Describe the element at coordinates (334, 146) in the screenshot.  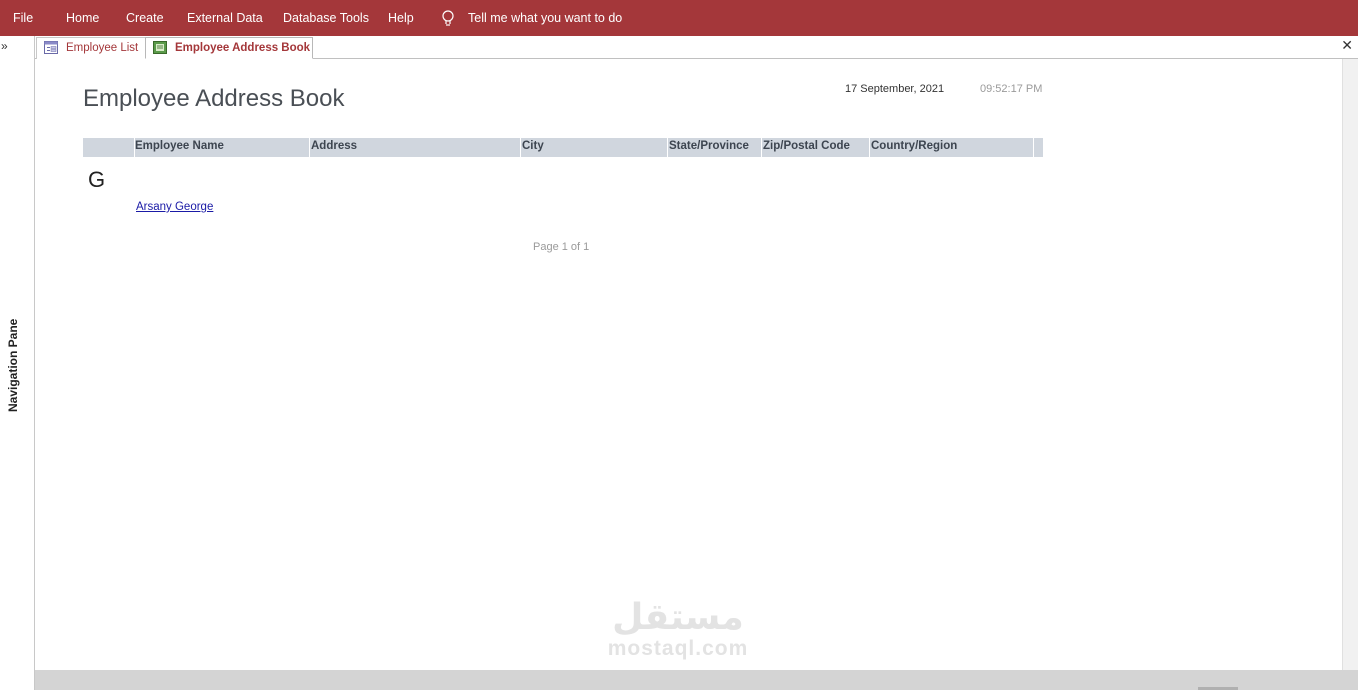
I see `column-header-address: Address` at that location.